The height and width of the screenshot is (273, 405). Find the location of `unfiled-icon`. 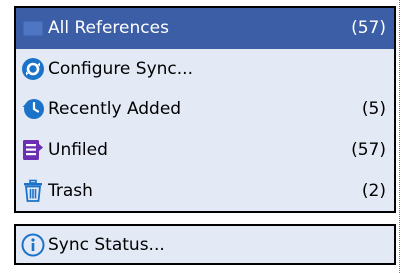

unfiled-icon is located at coordinates (33, 150).